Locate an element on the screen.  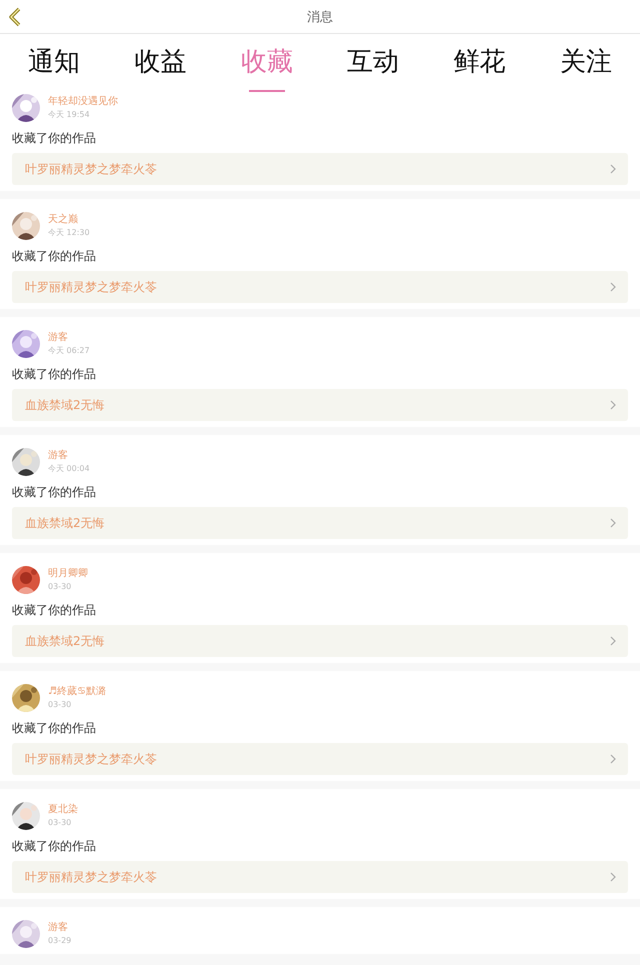
tab: 关注 is located at coordinates (586, 63).